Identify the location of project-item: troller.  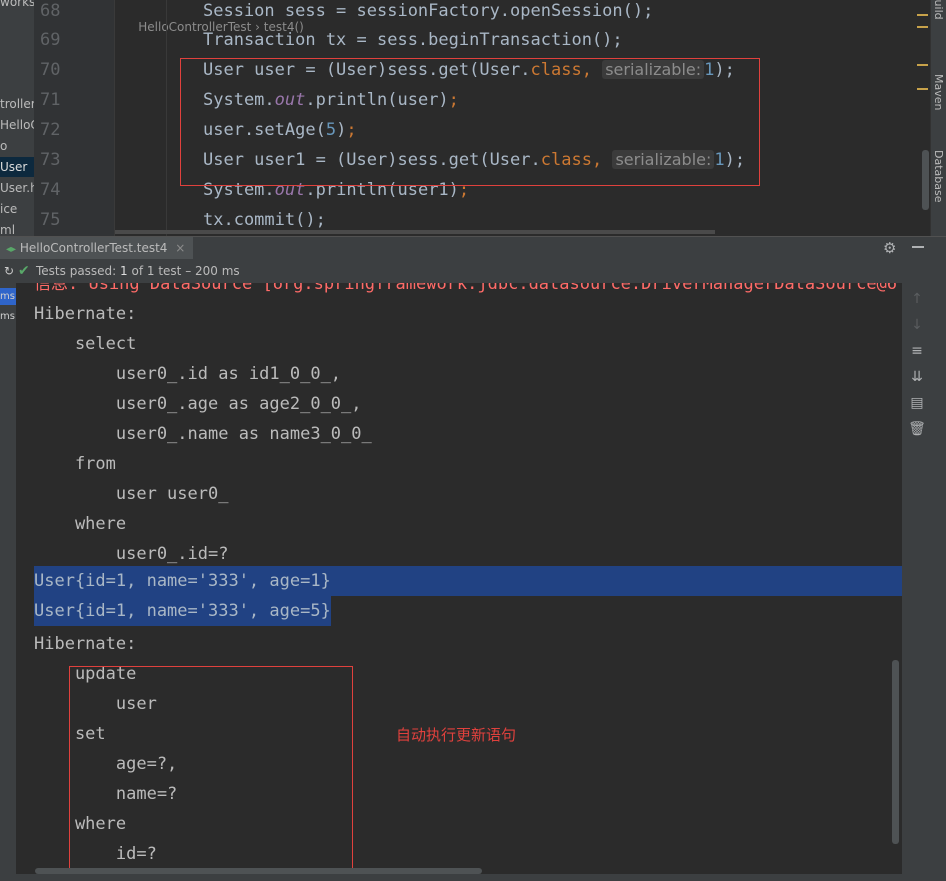
(17, 104).